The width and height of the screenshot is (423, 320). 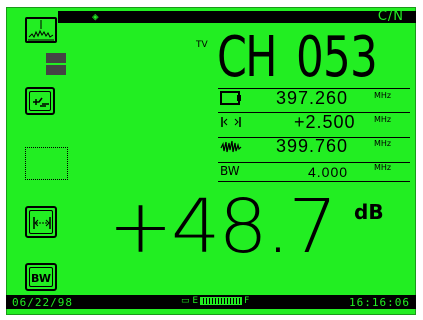 I want to click on battery-level-bar, so click(x=221, y=300).